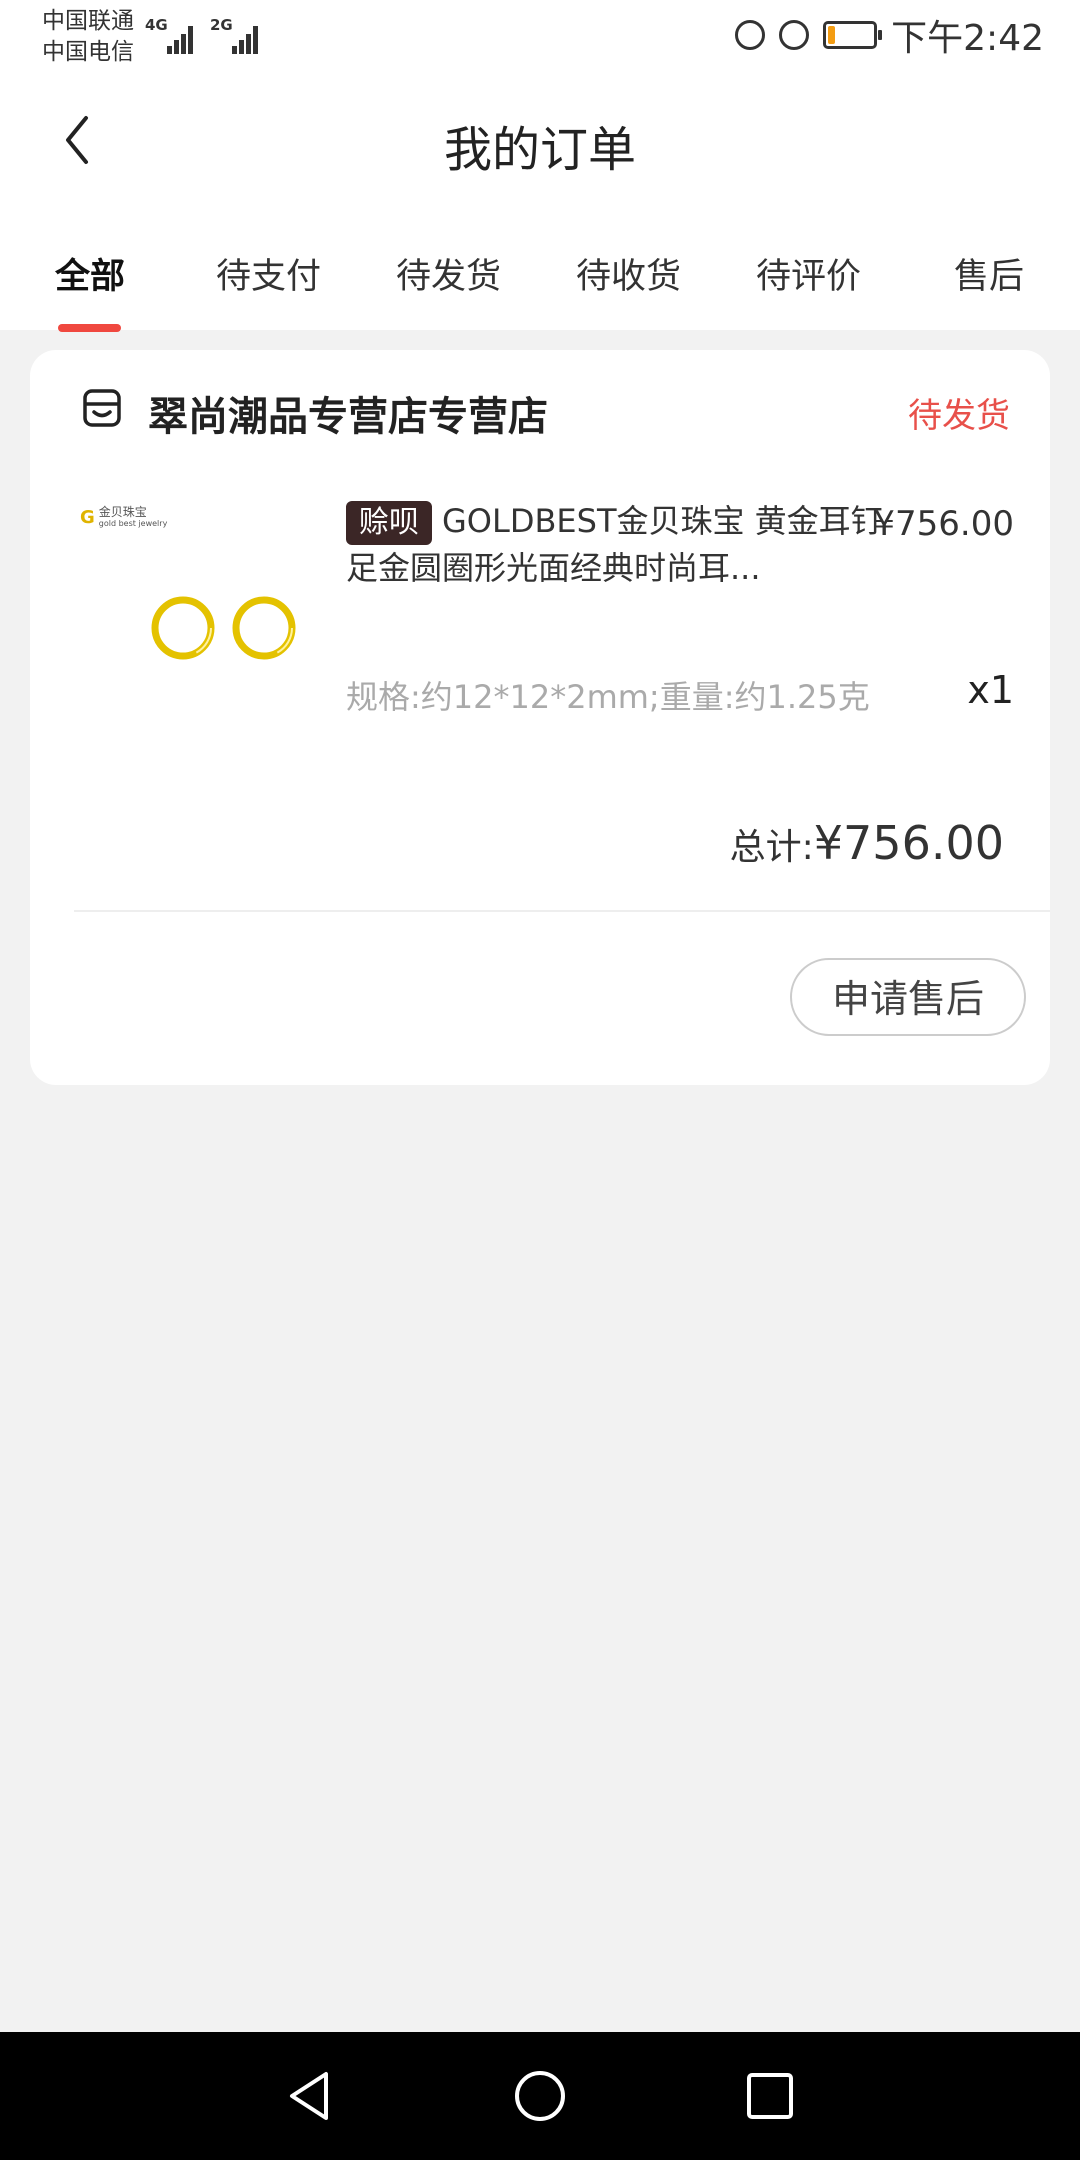 This screenshot has height=2160, width=1080. Describe the element at coordinates (540, 271) in the screenshot. I see `order-tabs: 全部 待支付 待发货 待收货 待评价 售后` at that location.